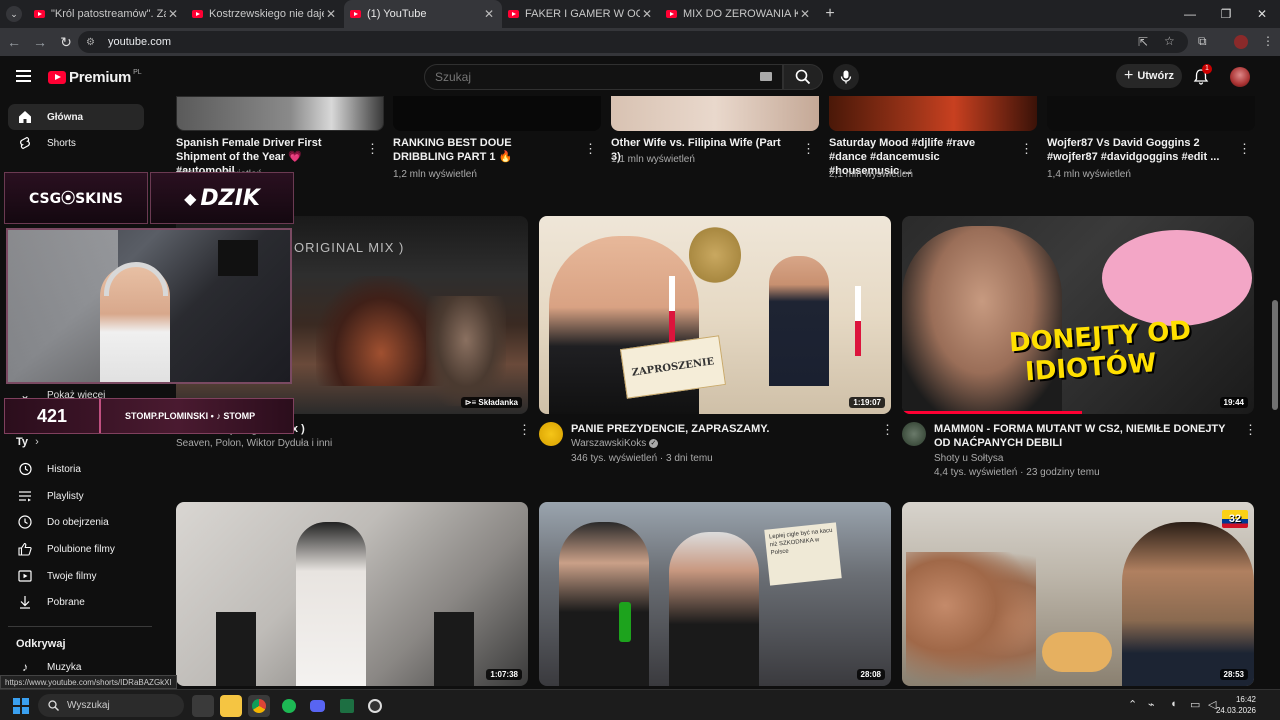 This screenshot has height=720, width=1280. Describe the element at coordinates (766, 76) in the screenshot. I see `keyboard-icon` at that location.